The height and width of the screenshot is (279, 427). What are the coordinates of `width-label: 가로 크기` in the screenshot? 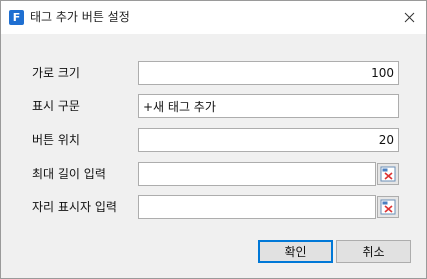 It's located at (56, 73).